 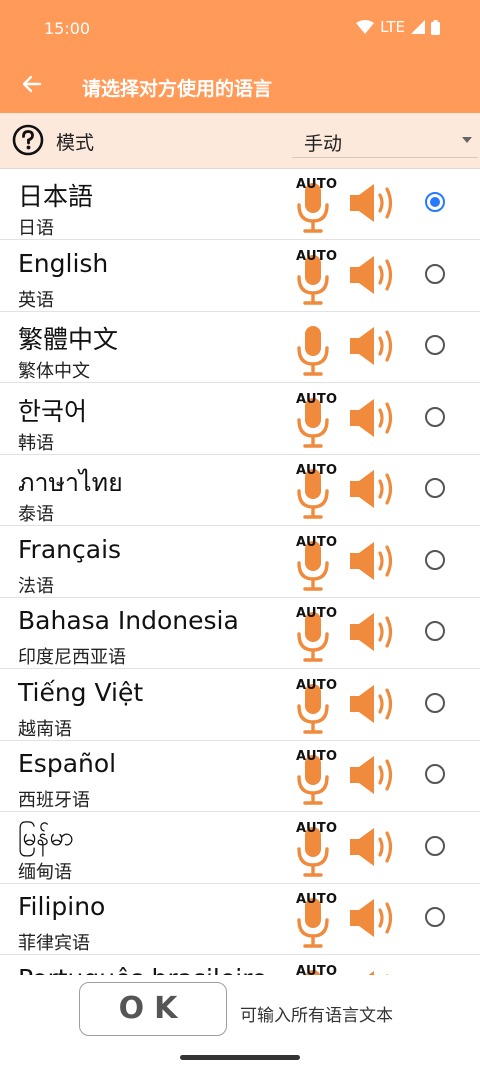 I want to click on language-row: 한국어 韩语 AUTO, so click(x=240, y=419).